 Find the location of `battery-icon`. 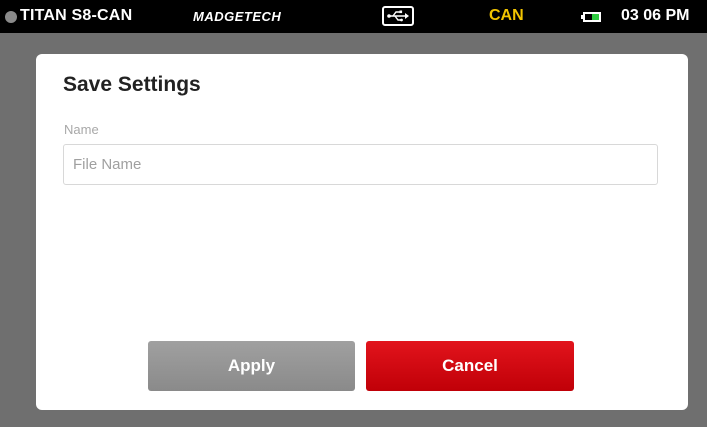

battery-icon is located at coordinates (591, 17).